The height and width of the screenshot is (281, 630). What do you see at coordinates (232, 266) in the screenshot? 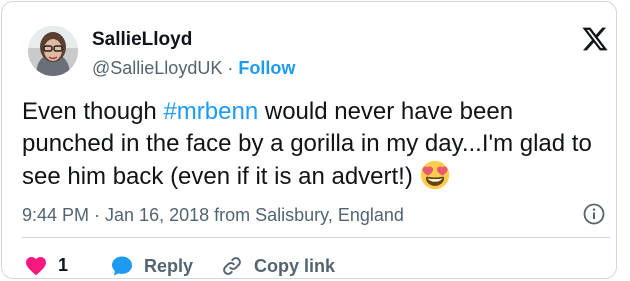
I see `link-icon` at bounding box center [232, 266].